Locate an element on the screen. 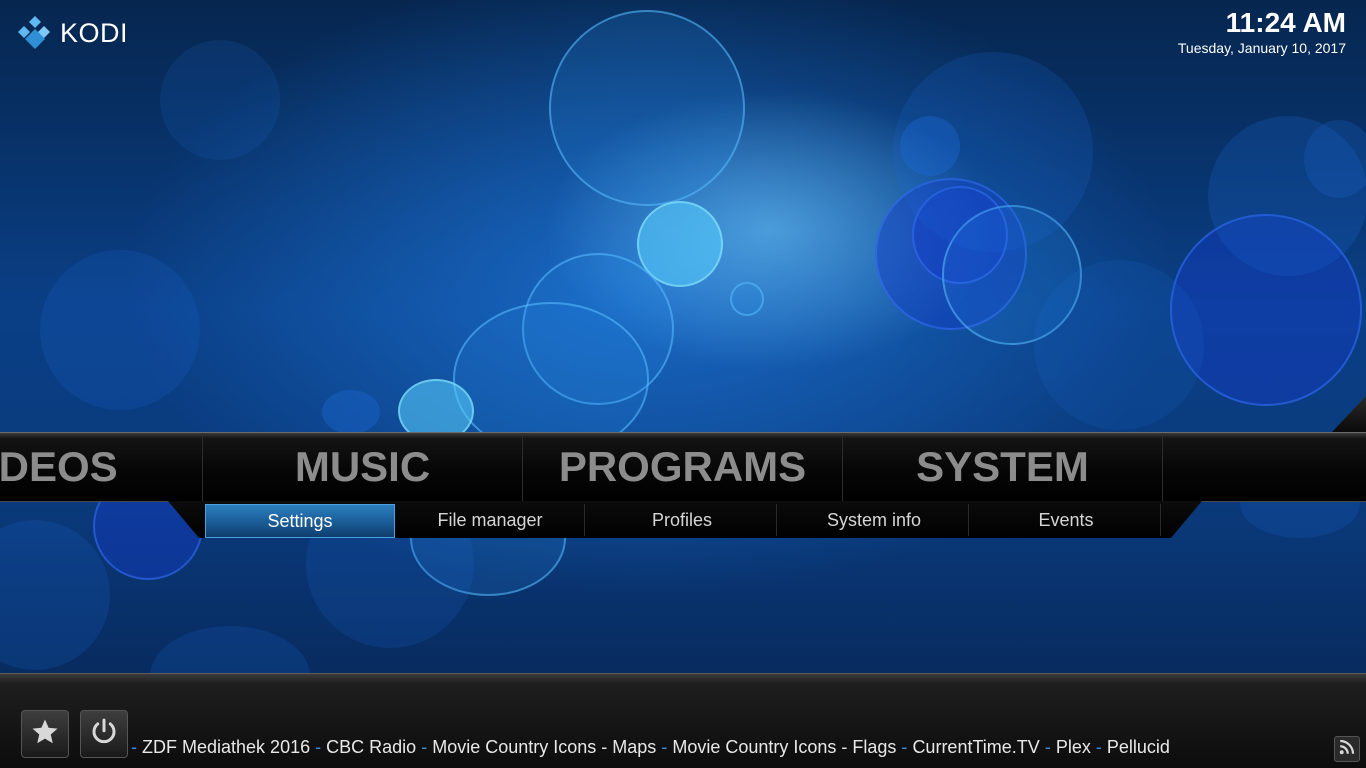 The image size is (1366, 768). favourites-button is located at coordinates (45, 734).